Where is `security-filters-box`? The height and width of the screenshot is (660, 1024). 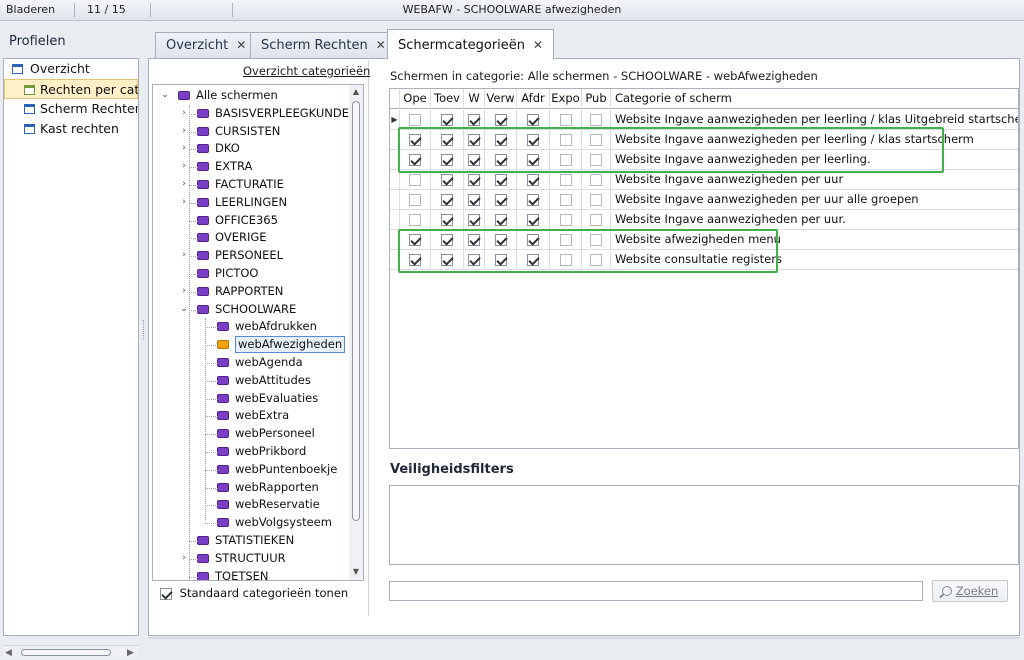
security-filters-box is located at coordinates (704, 525).